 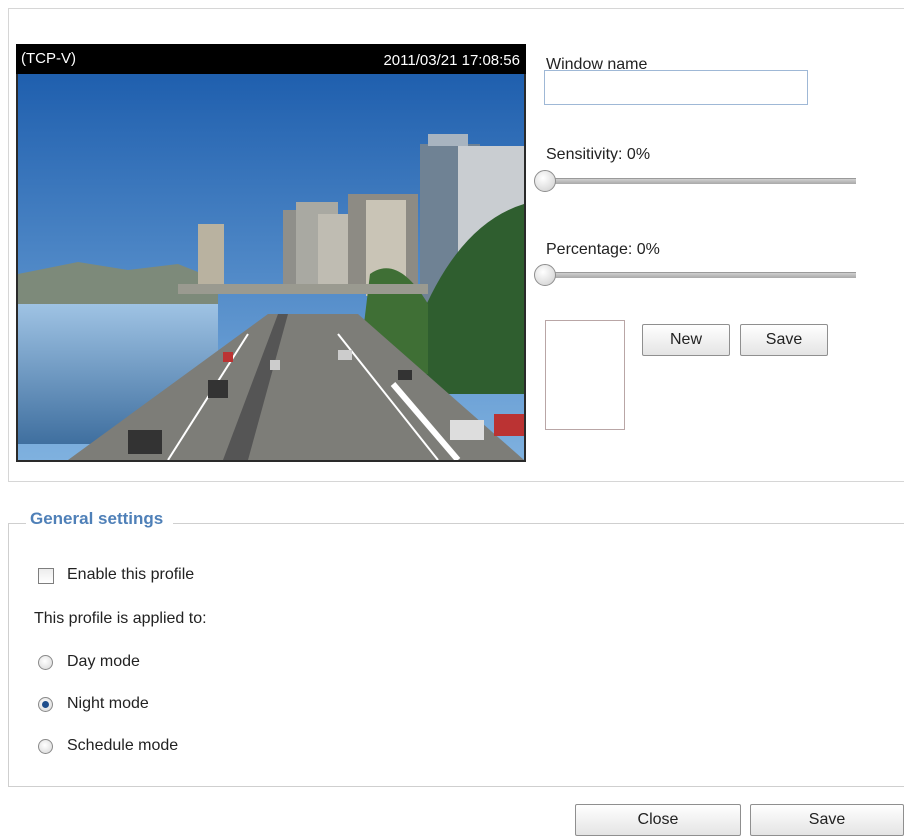 I want to click on sensitivity-slider-thumb, so click(x=545, y=181).